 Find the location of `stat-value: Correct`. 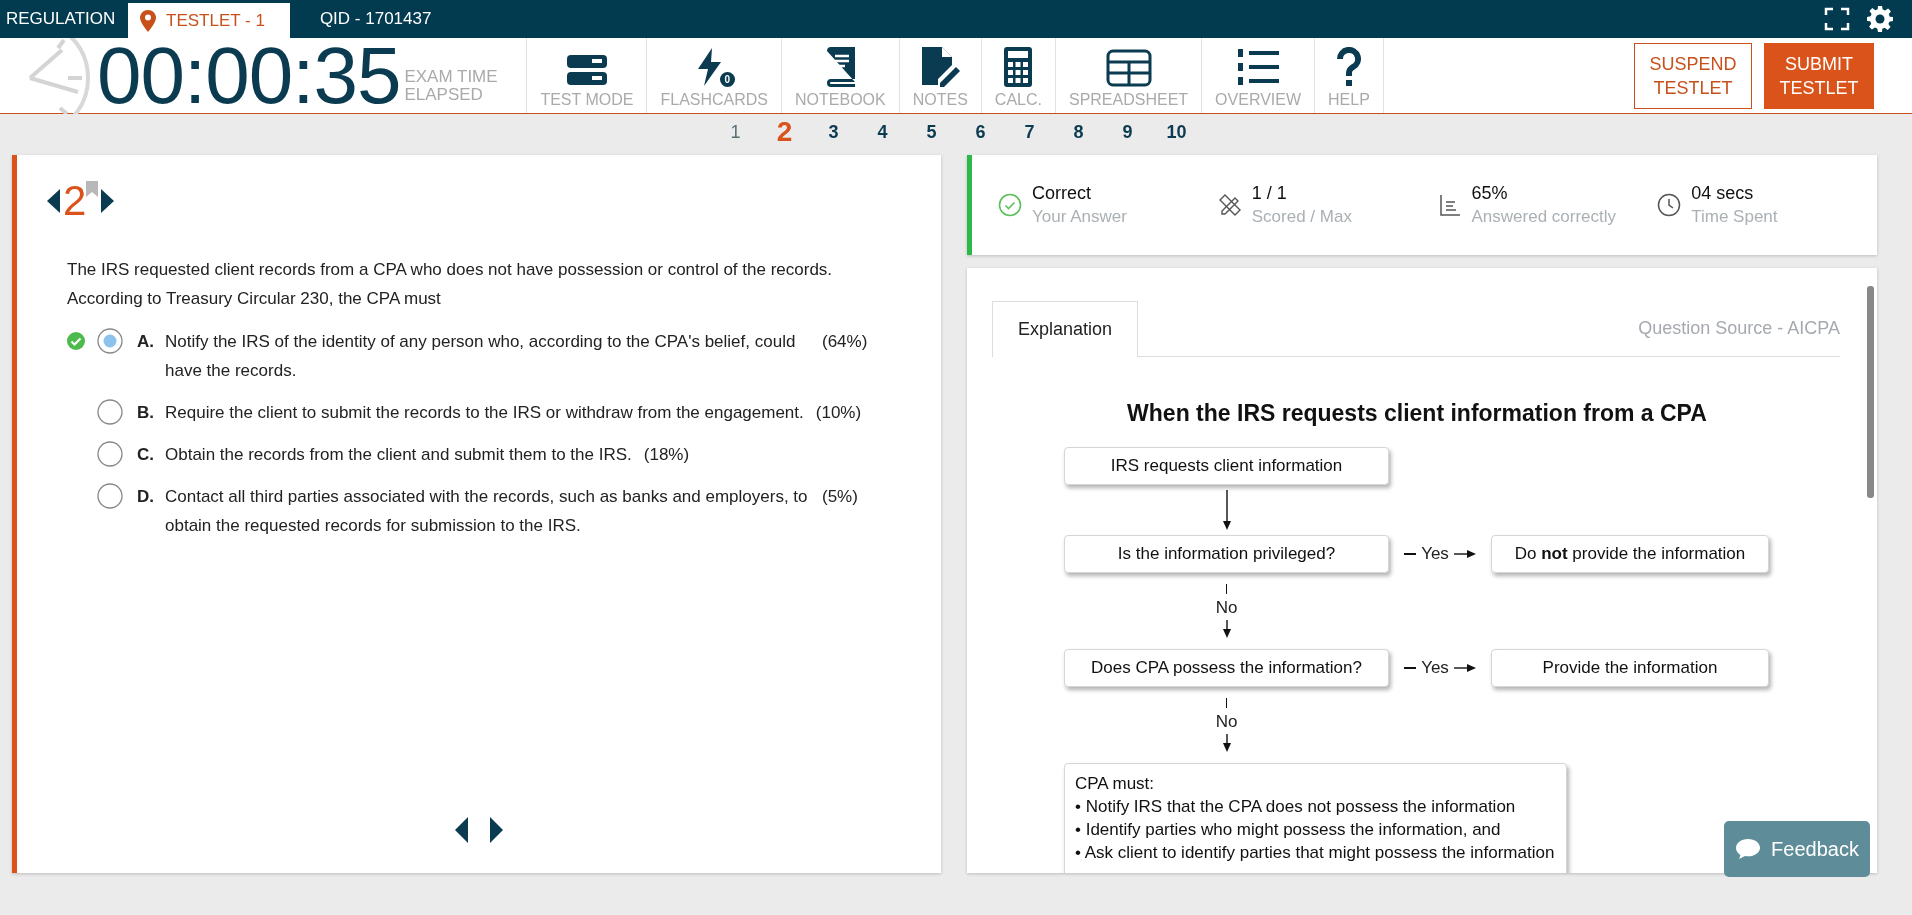

stat-value: Correct is located at coordinates (1062, 193).